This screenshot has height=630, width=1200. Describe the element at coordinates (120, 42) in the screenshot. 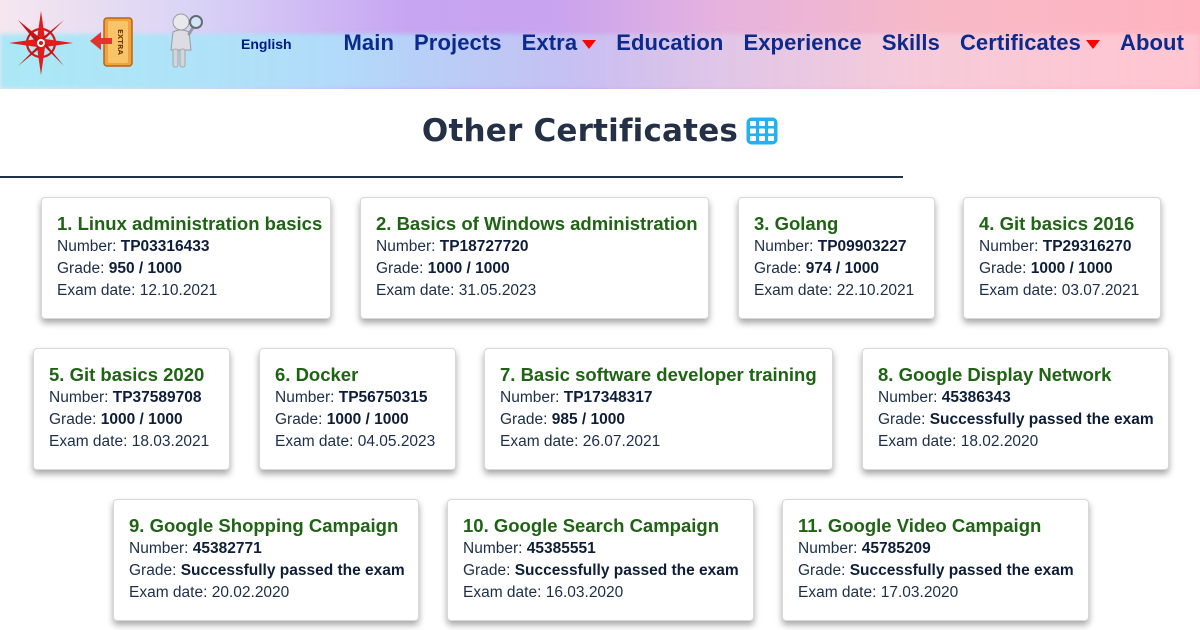

I see `extra-icon-text: EXTRA` at that location.